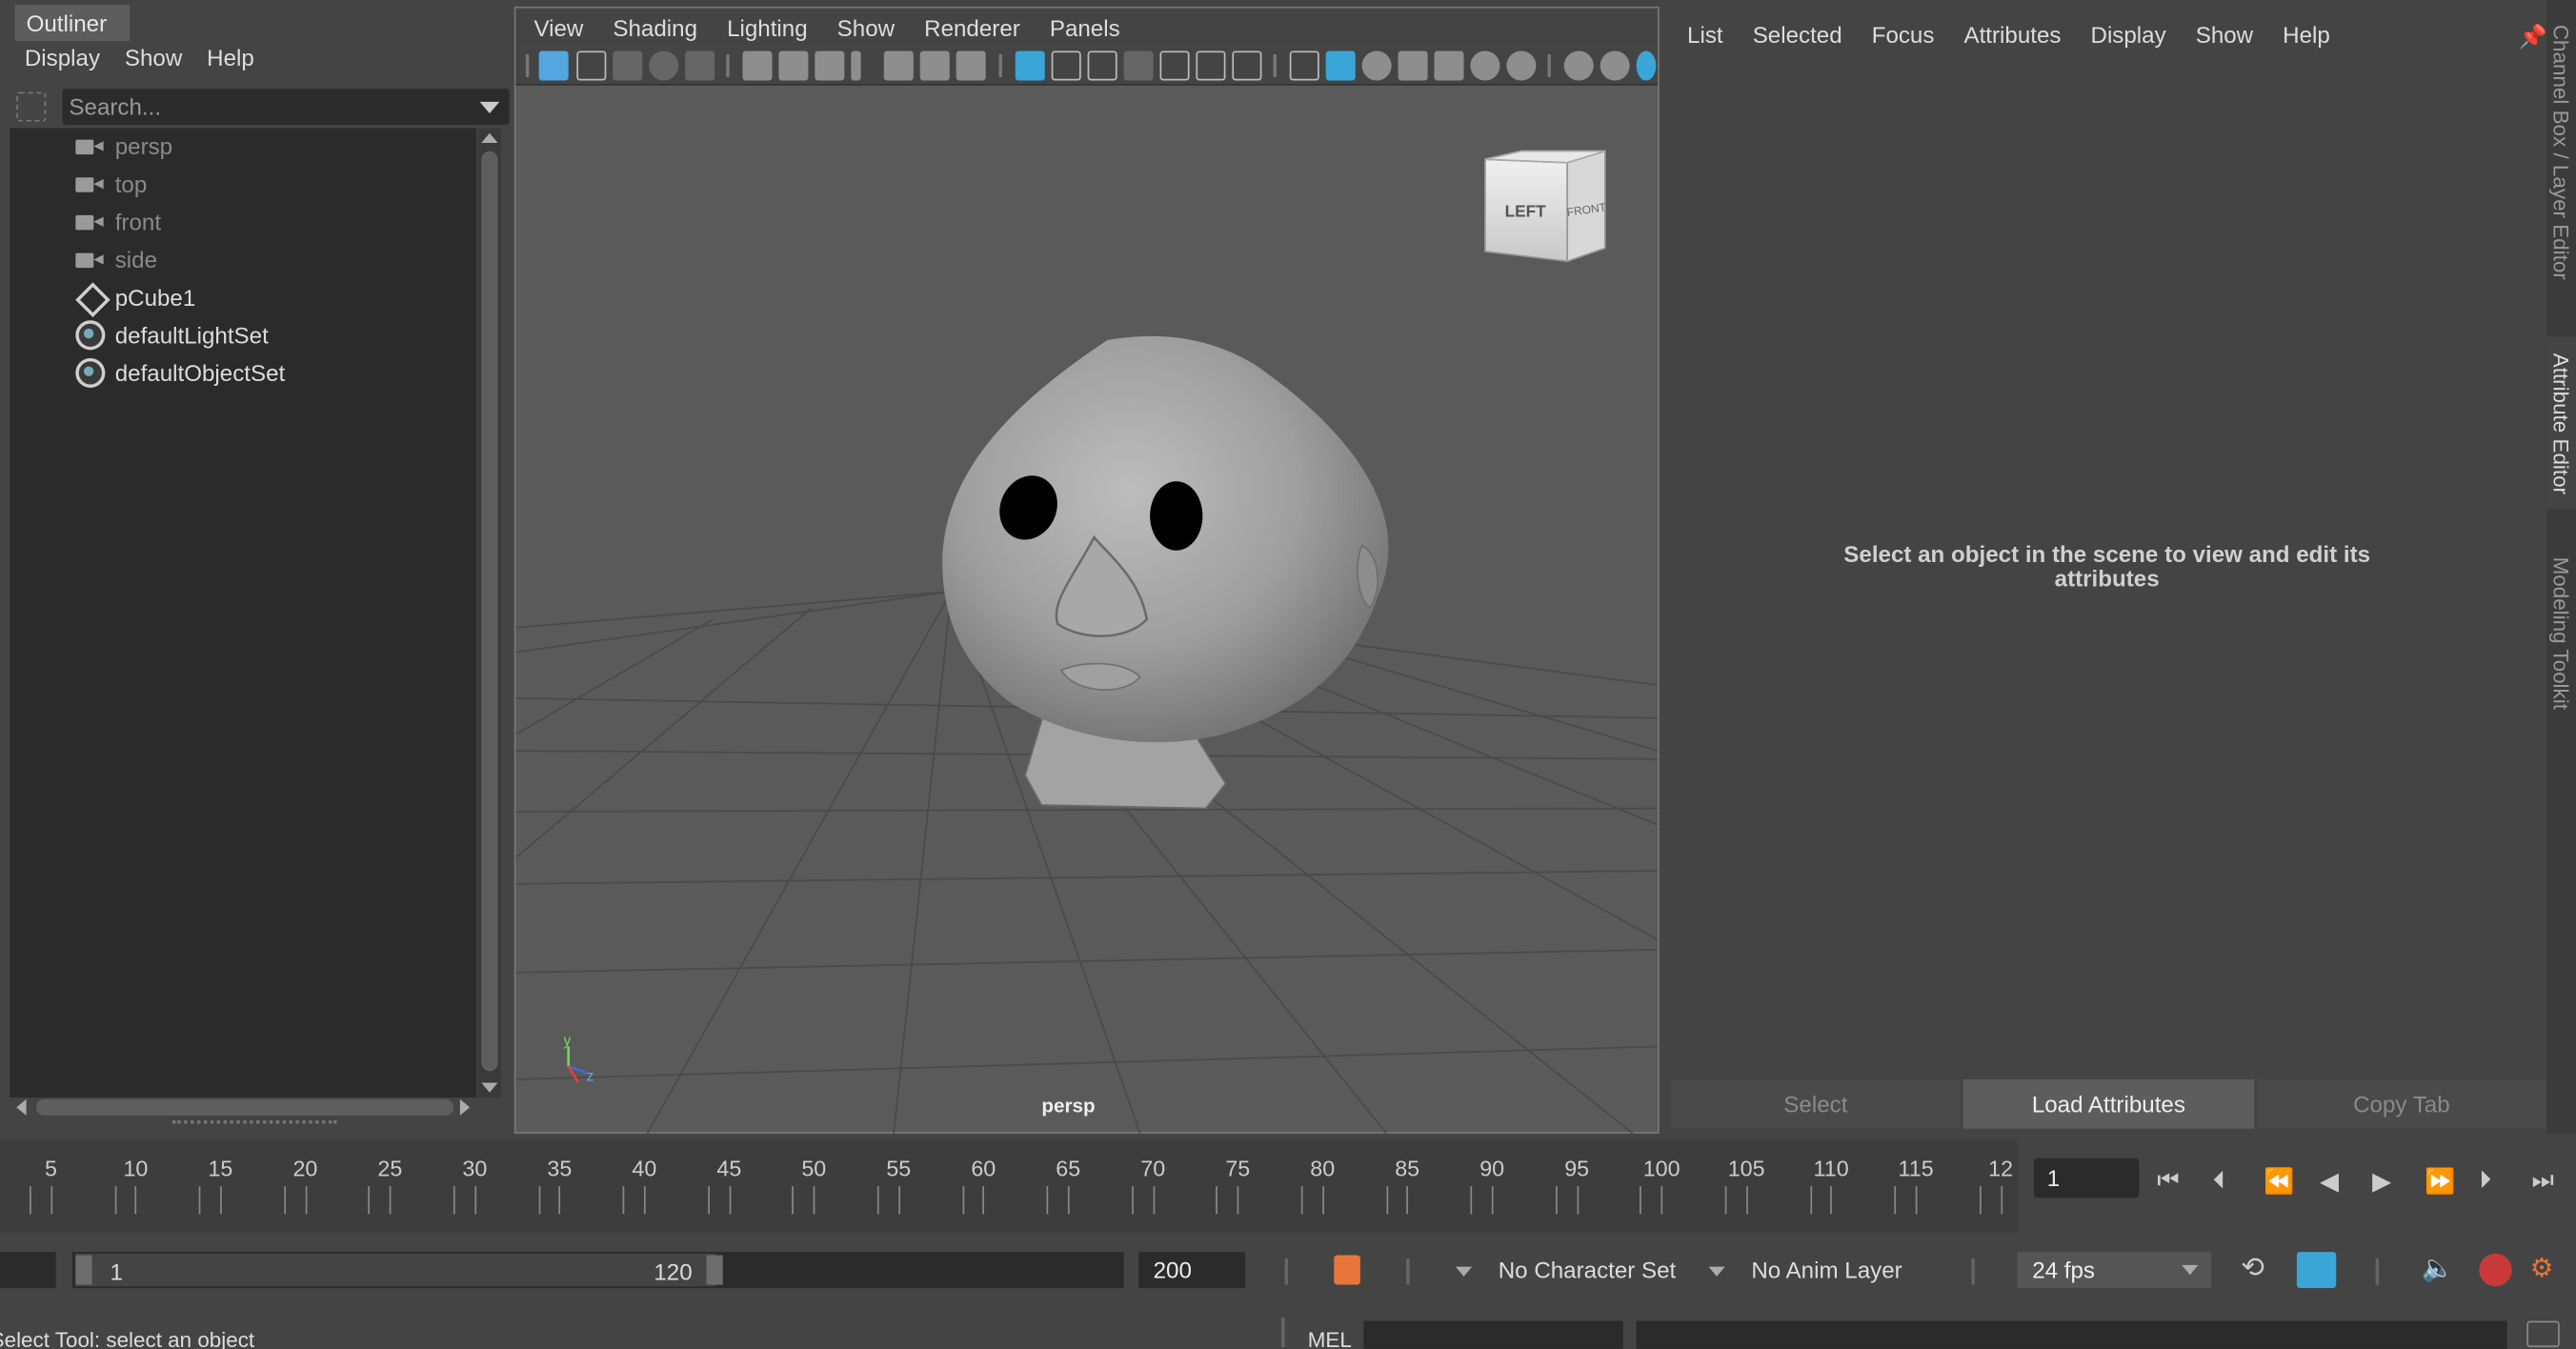  I want to click on playback-preferences-icon, so click(2496, 1270).